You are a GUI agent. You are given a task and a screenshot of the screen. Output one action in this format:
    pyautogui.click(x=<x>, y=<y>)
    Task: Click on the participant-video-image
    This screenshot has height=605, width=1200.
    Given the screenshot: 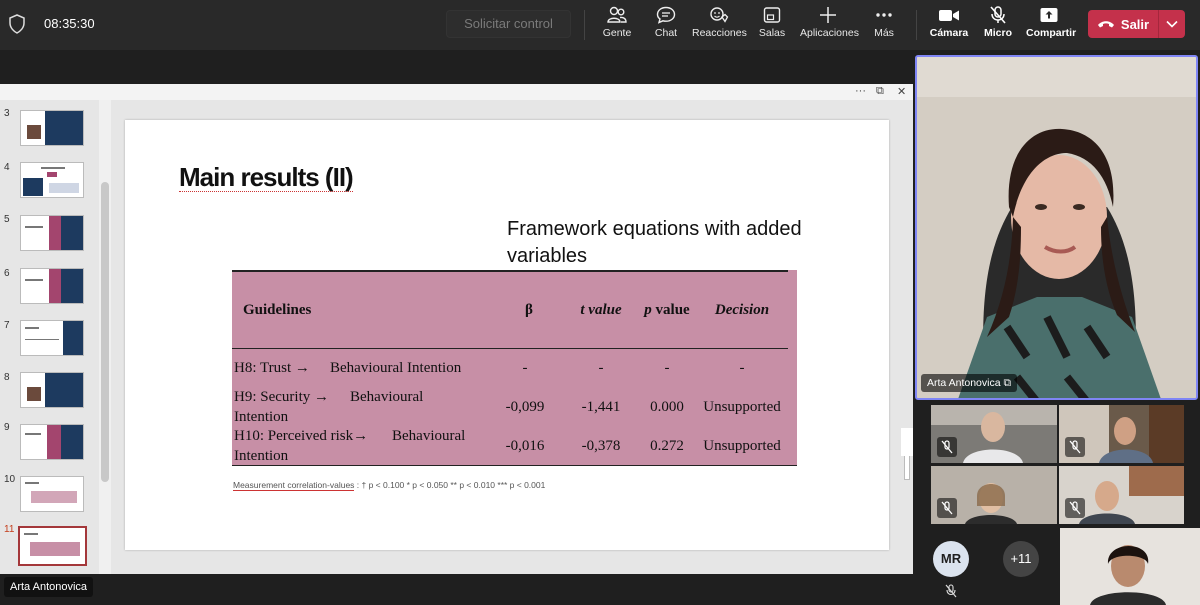 What is the action you would take?
    pyautogui.click(x=1130, y=566)
    